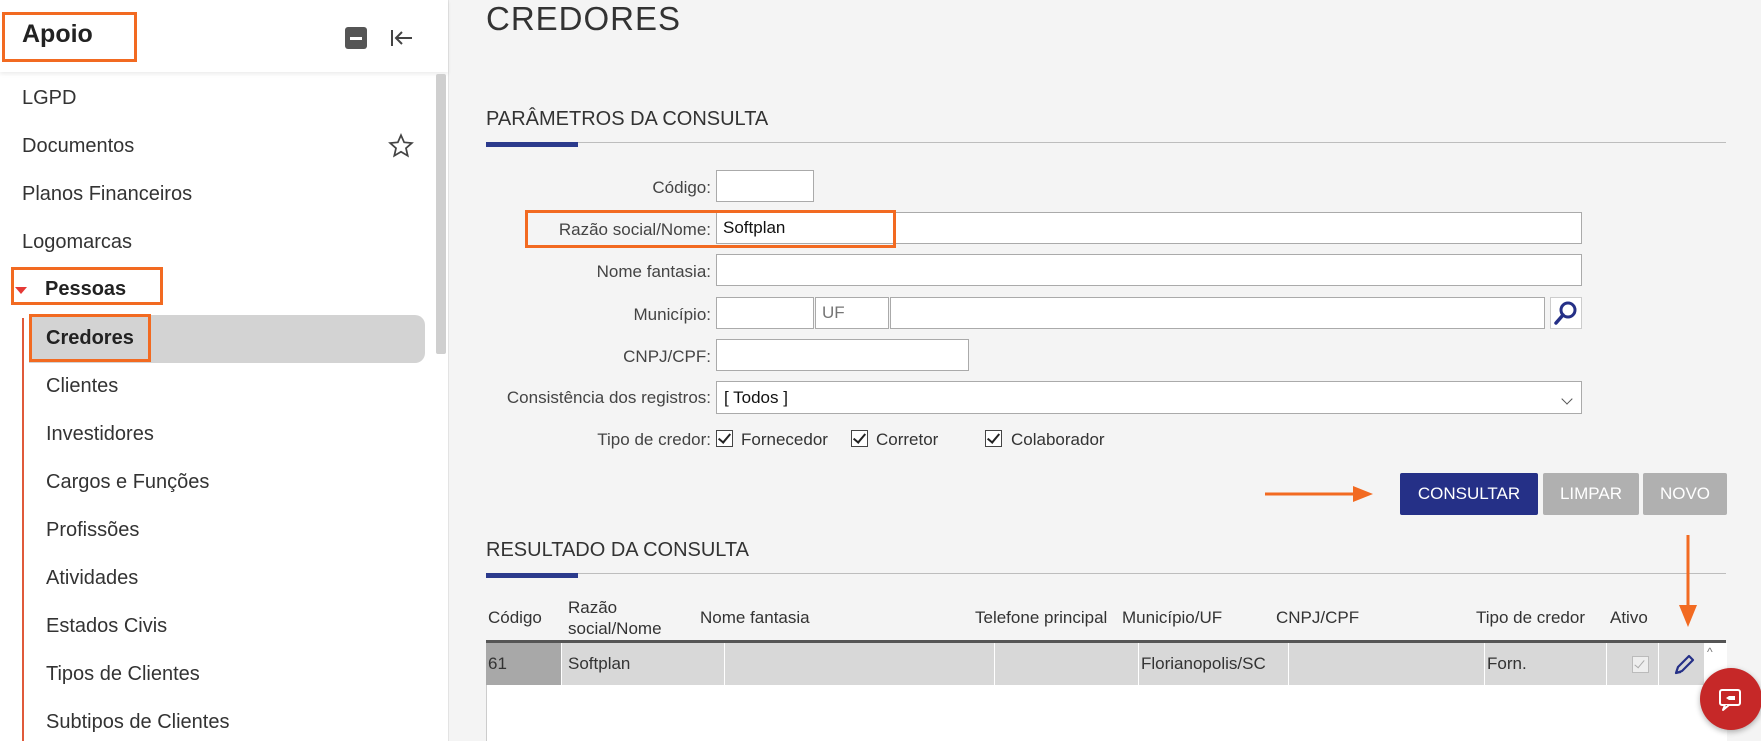 The image size is (1761, 741). Describe the element at coordinates (127, 482) in the screenshot. I see `sidebar-item-cargos-funcoes: Cargos e Funções` at that location.